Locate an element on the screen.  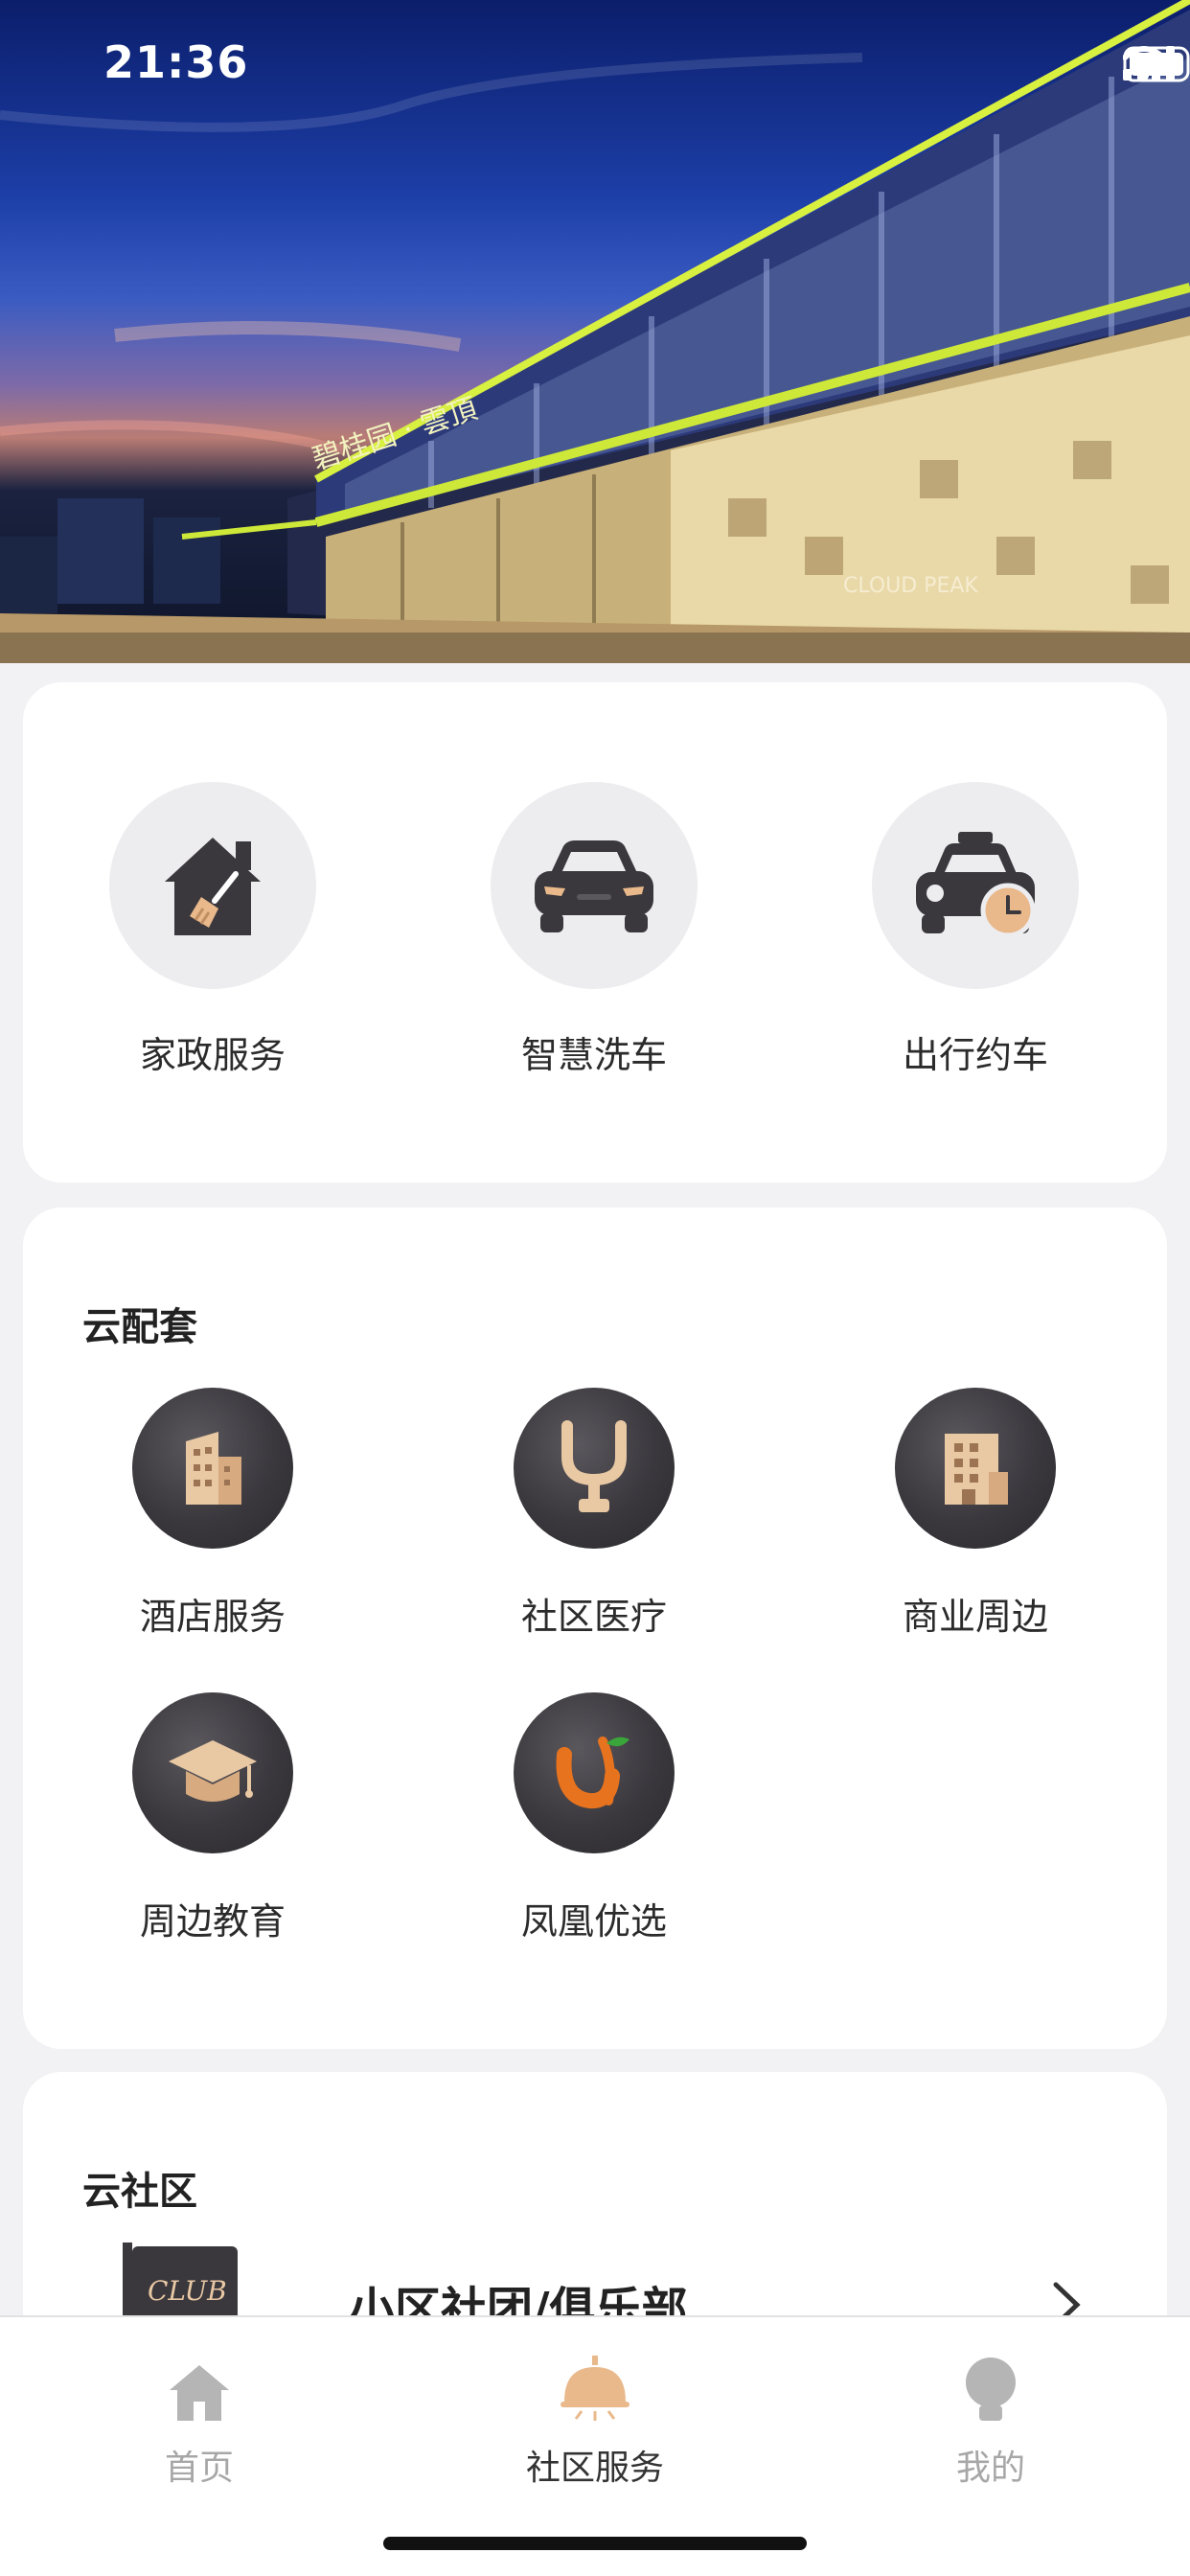
facility-label: 凤凰优选 is located at coordinates (593, 1921).